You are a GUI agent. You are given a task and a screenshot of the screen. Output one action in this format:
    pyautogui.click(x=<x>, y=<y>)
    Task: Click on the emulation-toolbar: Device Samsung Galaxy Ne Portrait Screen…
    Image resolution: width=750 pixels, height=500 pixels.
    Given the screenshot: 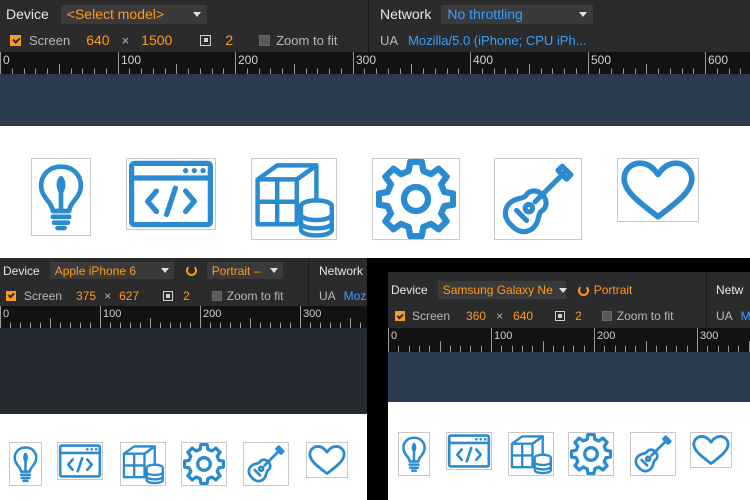 What is the action you would take?
    pyautogui.click(x=569, y=300)
    